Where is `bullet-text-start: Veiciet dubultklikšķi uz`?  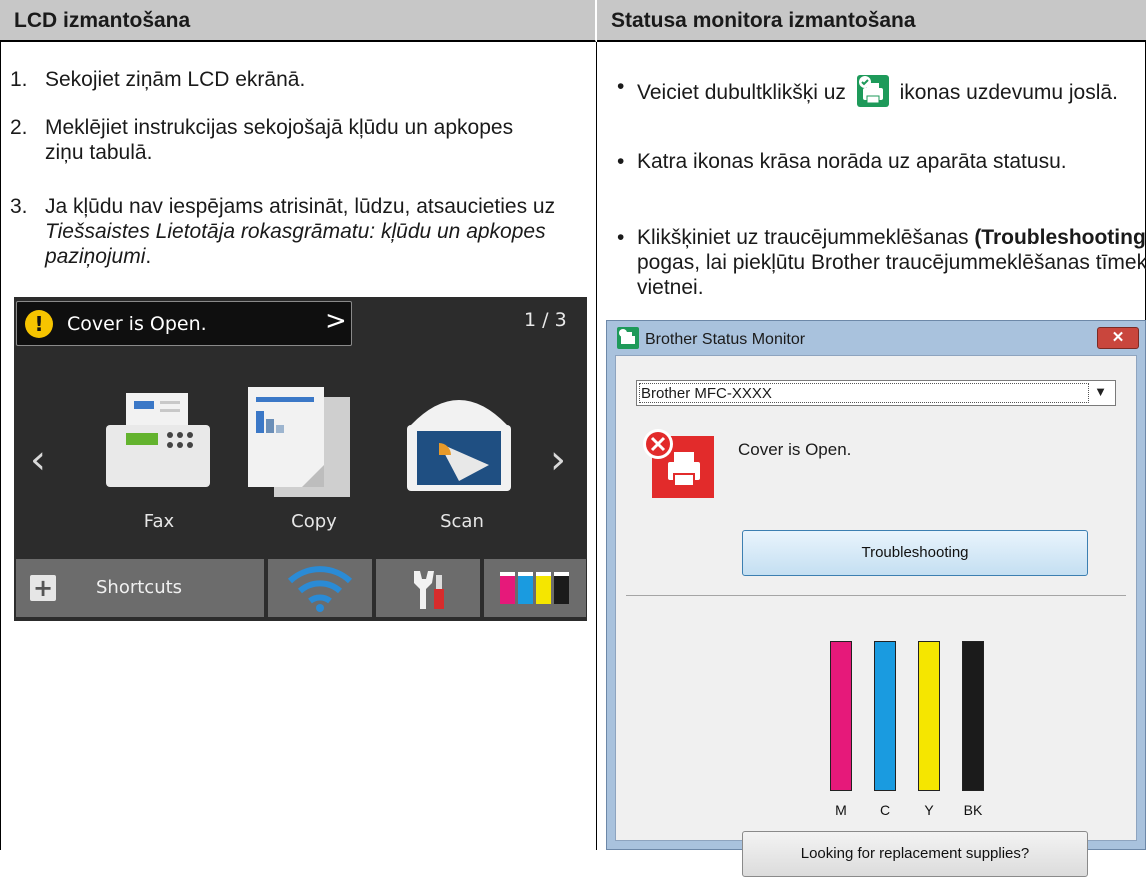
bullet-text-start: Veiciet dubultklikšķi uz is located at coordinates (744, 92).